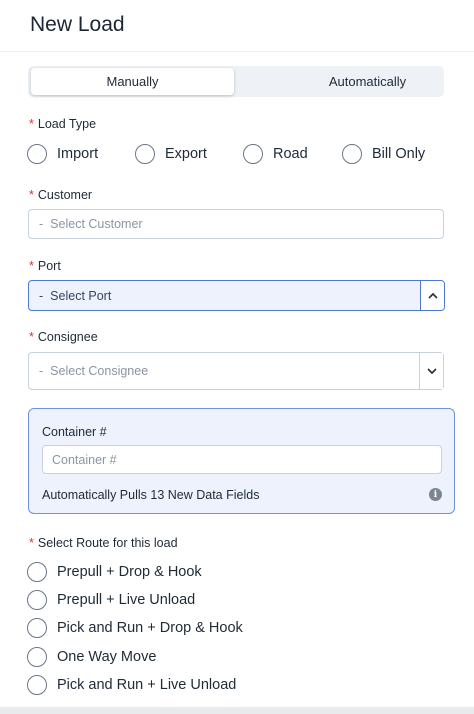  Describe the element at coordinates (65, 195) in the screenshot. I see `customer-label-text: Customer` at that location.